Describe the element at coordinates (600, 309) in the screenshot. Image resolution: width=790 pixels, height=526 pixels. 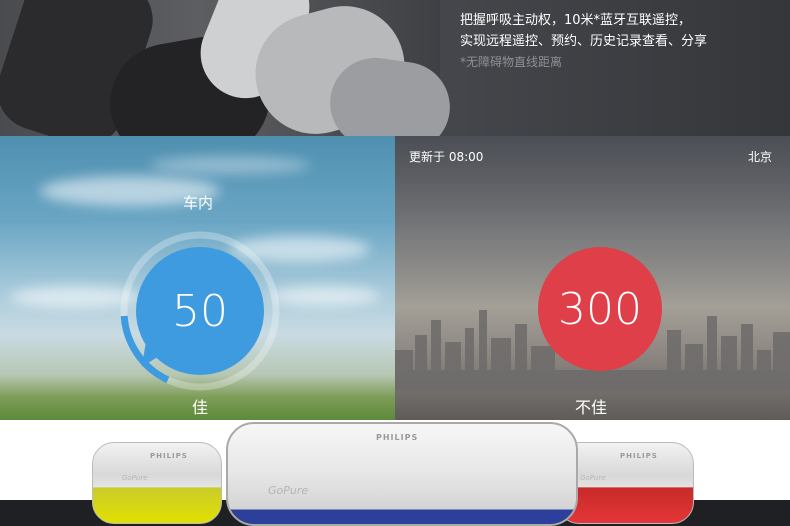
I see `outdoor-aqi-value: 300` at that location.